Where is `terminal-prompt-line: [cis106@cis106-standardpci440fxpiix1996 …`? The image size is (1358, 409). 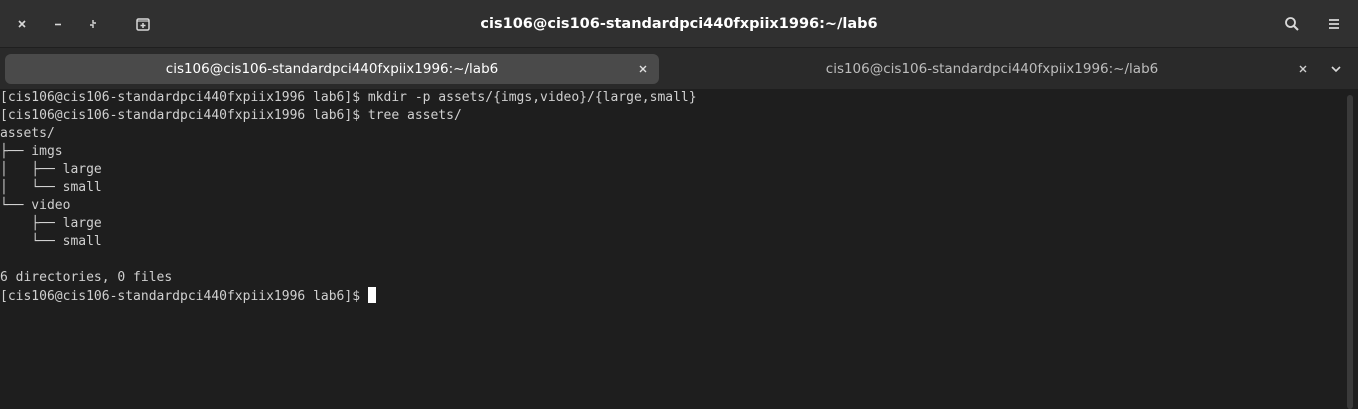
terminal-prompt-line: [cis106@cis106-standardpci440fxpiix1996 … is located at coordinates (672, 296).